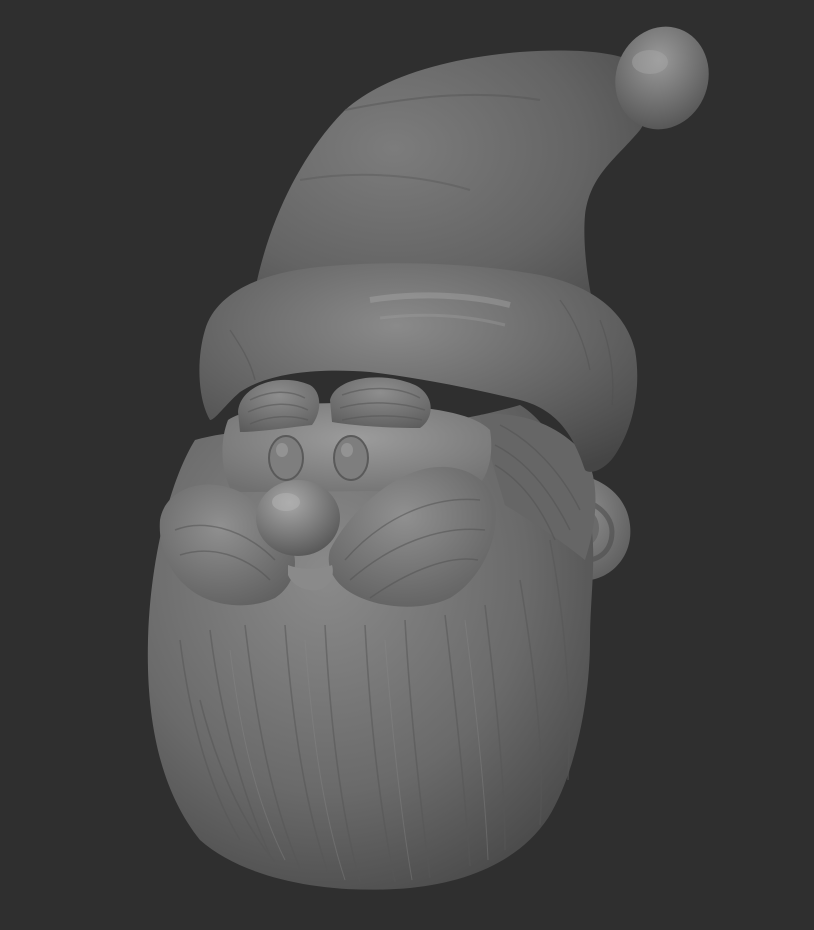  Describe the element at coordinates (298, 518) in the screenshot. I see `nose` at that location.